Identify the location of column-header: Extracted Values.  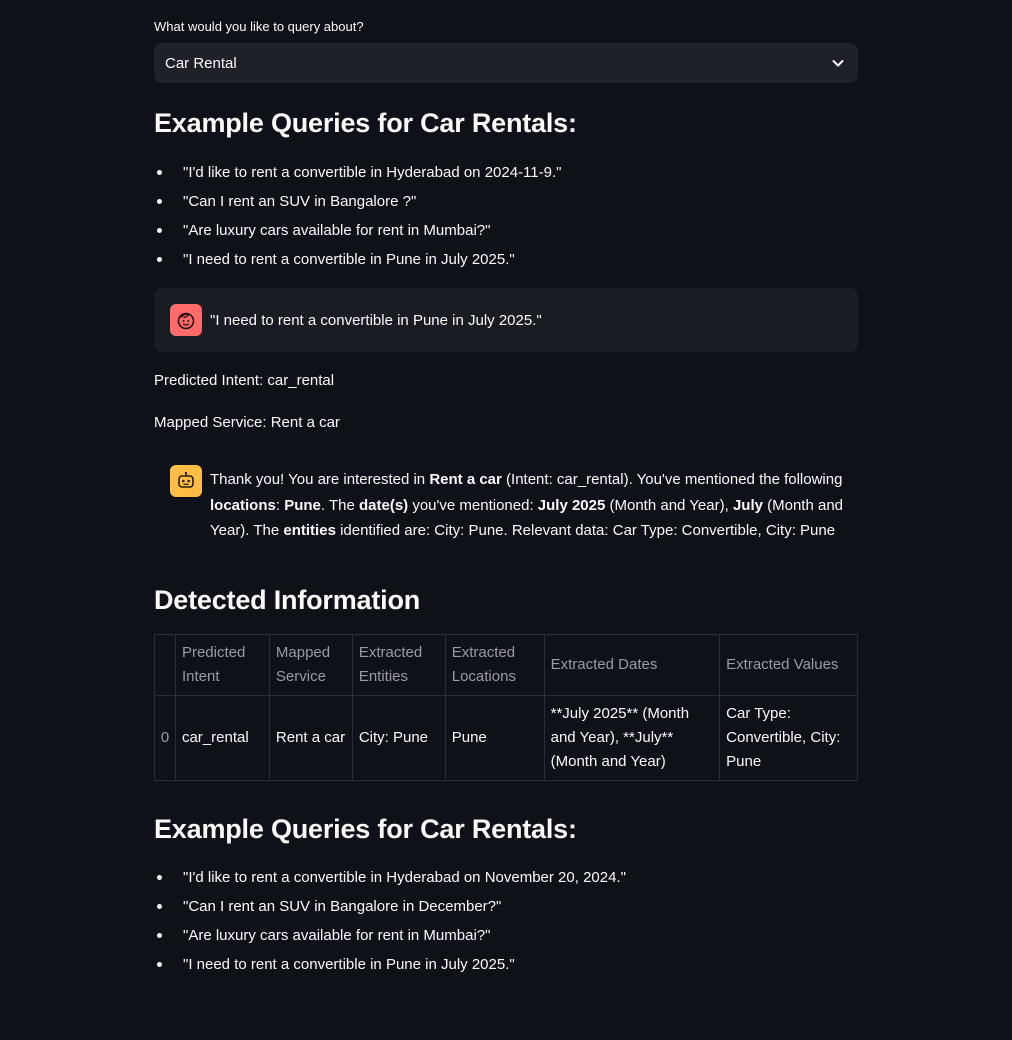
(788, 665).